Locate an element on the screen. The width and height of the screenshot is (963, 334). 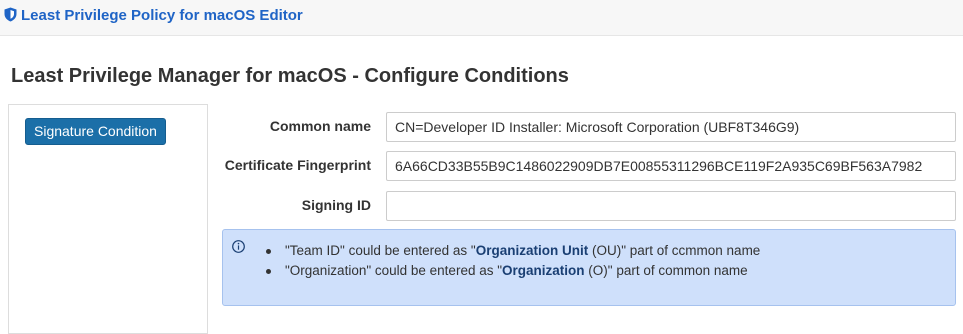
signature-condition-button: Signature Condition is located at coordinates (95, 131).